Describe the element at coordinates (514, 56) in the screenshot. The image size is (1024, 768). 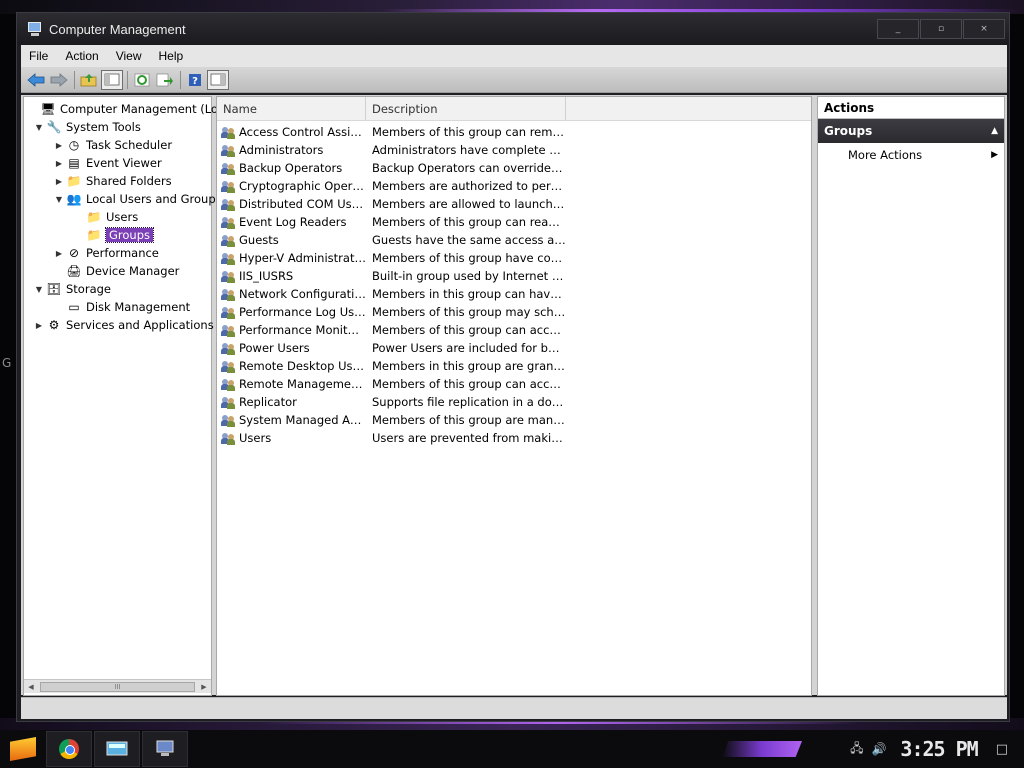
I see `menu-bar: File Action View Help` at that location.